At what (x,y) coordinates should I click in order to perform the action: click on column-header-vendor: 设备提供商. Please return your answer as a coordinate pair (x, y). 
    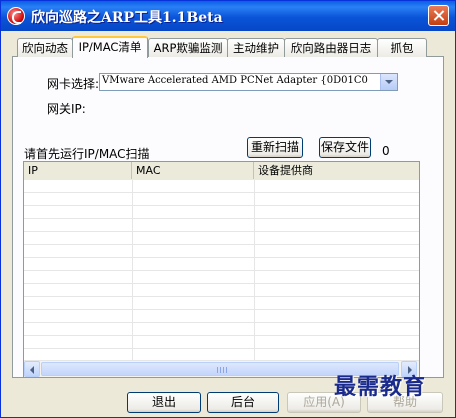
    Looking at the image, I should click on (336, 170).